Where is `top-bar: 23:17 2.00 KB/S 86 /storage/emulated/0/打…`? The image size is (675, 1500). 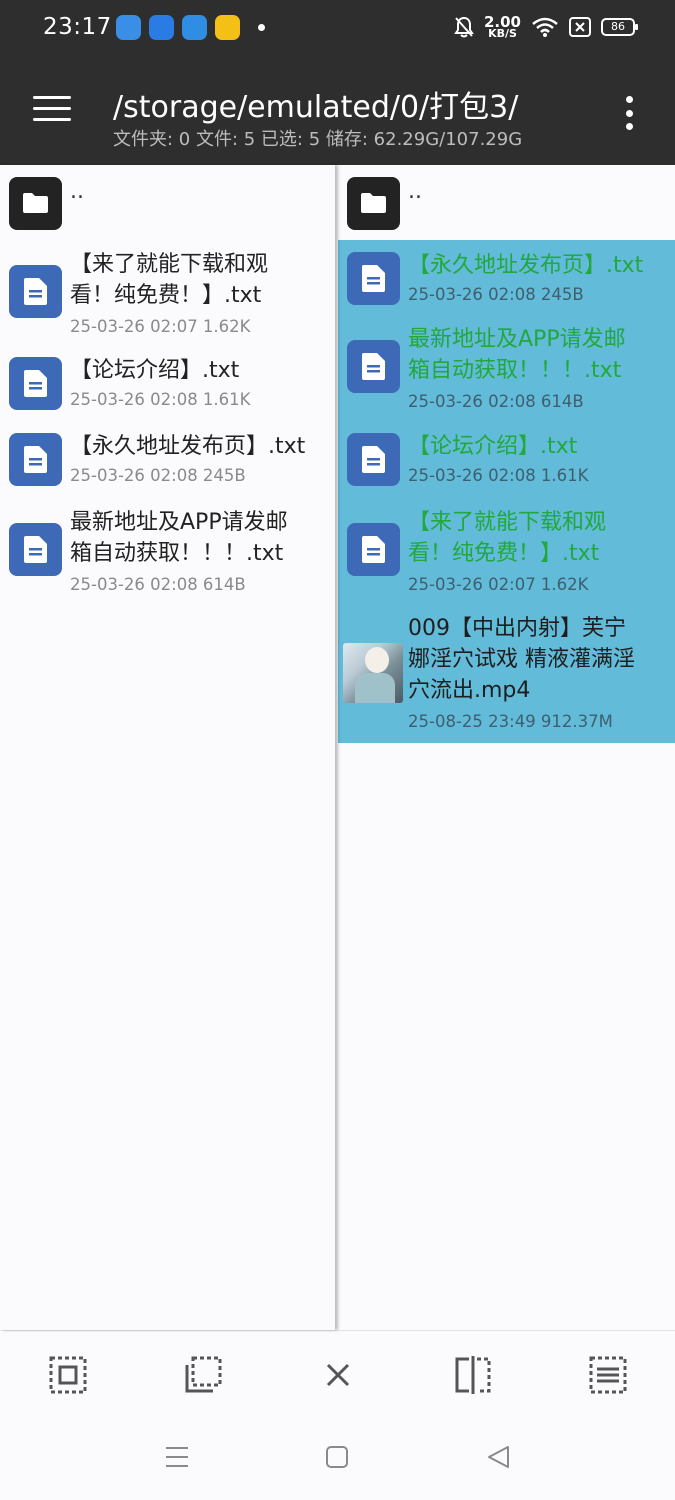 top-bar: 23:17 2.00 KB/S 86 /storage/emulated/0/打… is located at coordinates (337, 82).